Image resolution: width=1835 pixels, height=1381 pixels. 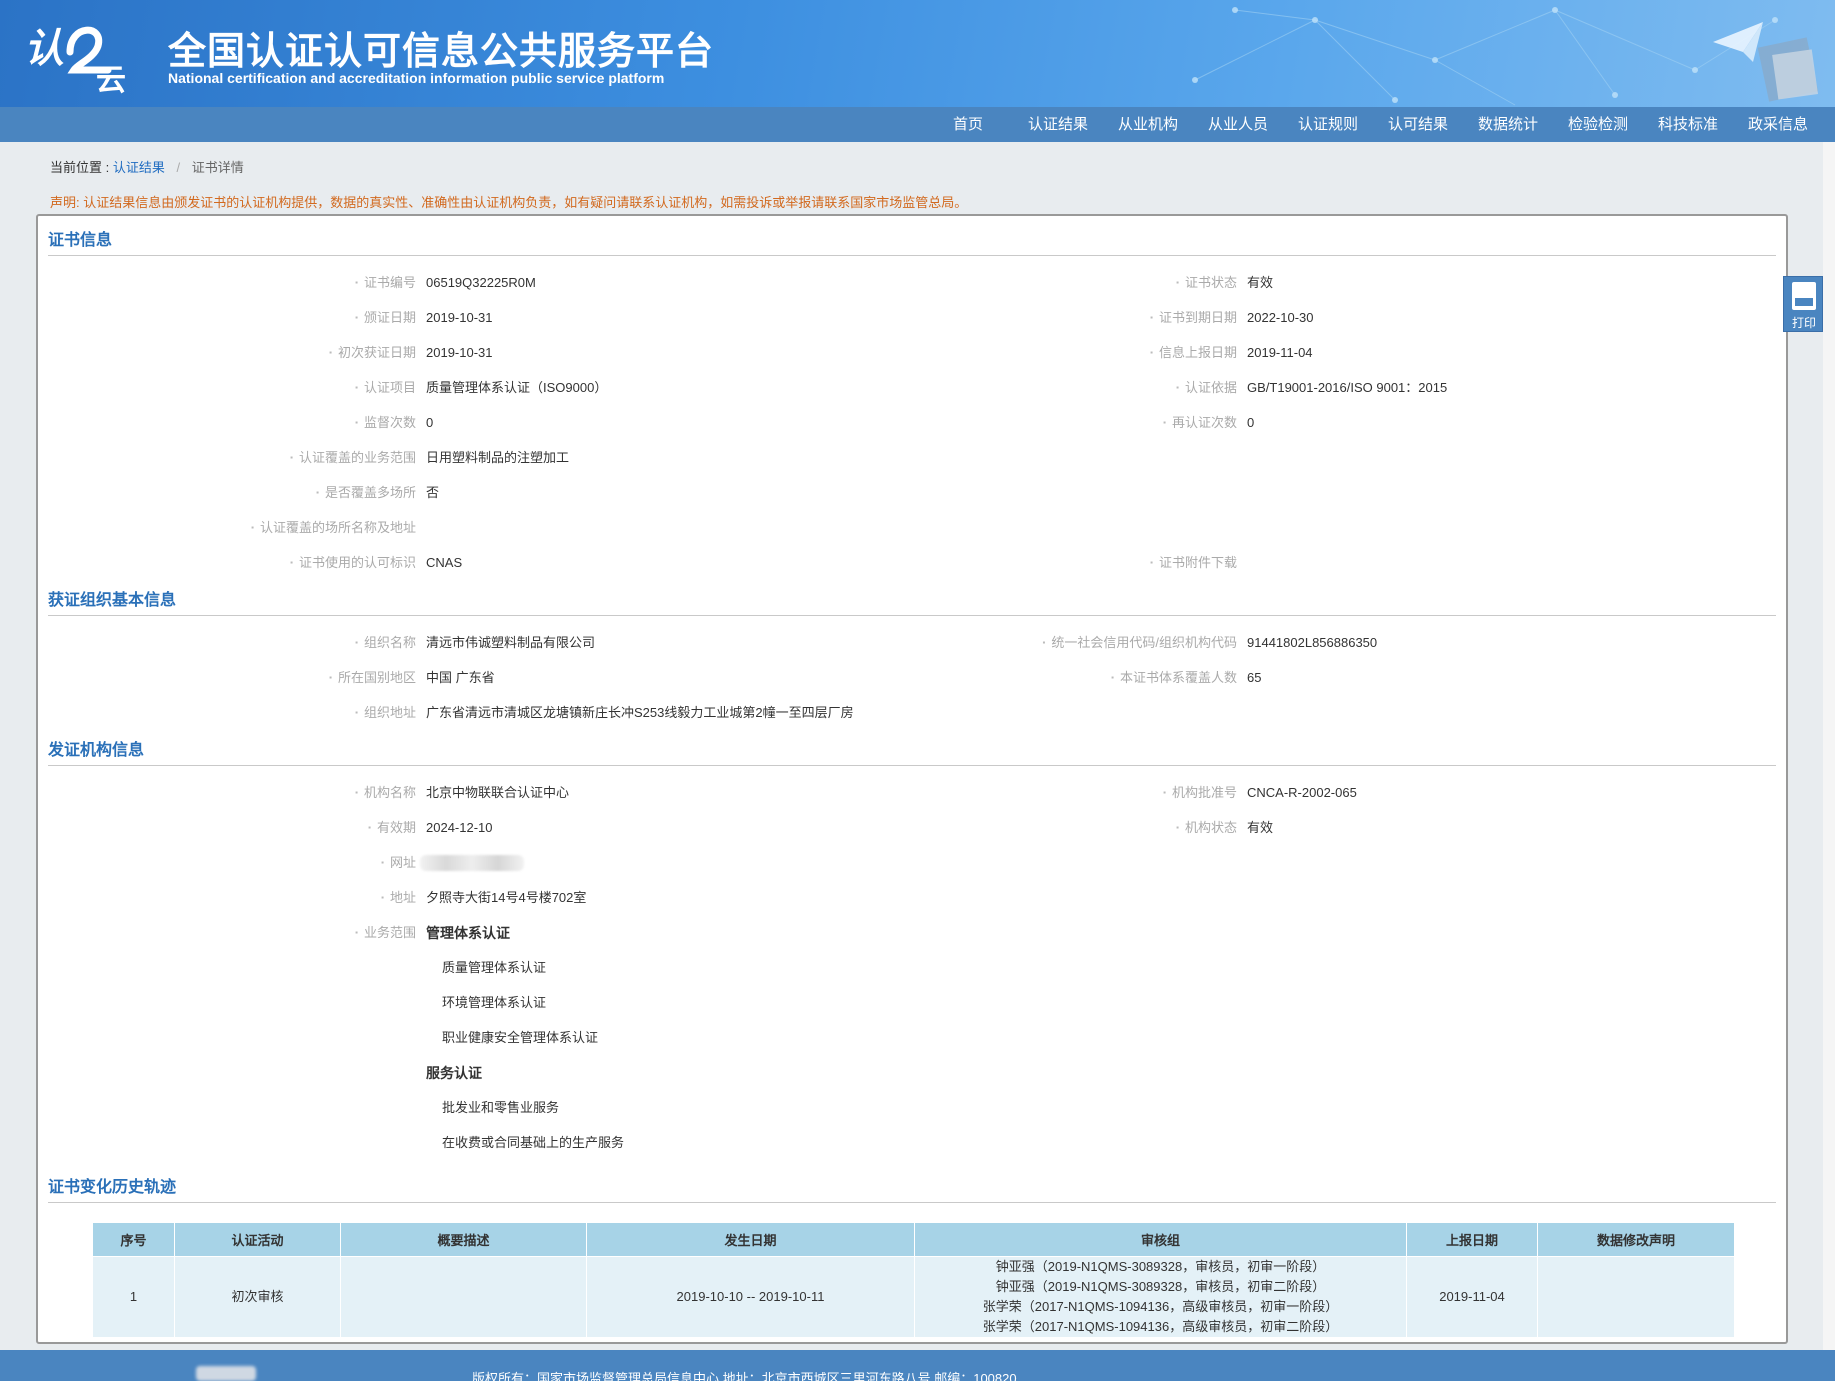 What do you see at coordinates (441, 51) in the screenshot?
I see `site-title: 全国认证认可信息公共服务平台` at bounding box center [441, 51].